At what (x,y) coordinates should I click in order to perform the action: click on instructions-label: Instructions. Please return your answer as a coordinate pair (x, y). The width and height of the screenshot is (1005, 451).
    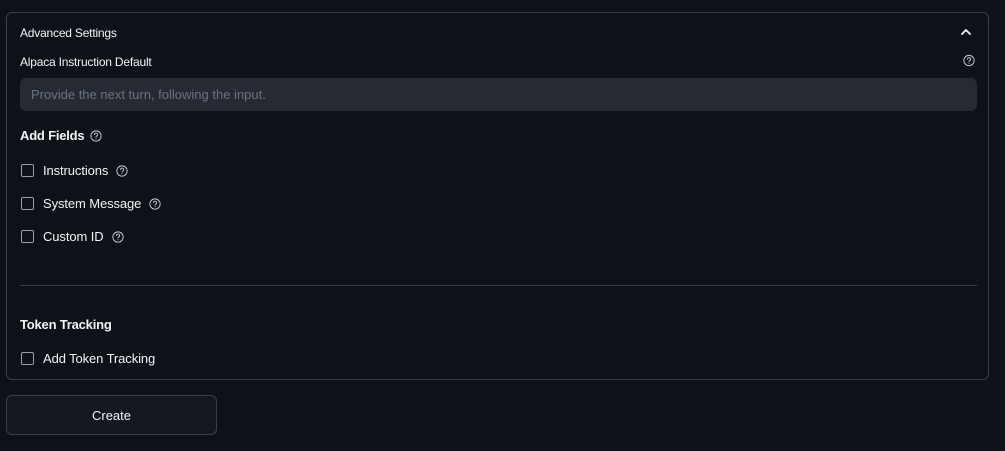
    Looking at the image, I should click on (76, 170).